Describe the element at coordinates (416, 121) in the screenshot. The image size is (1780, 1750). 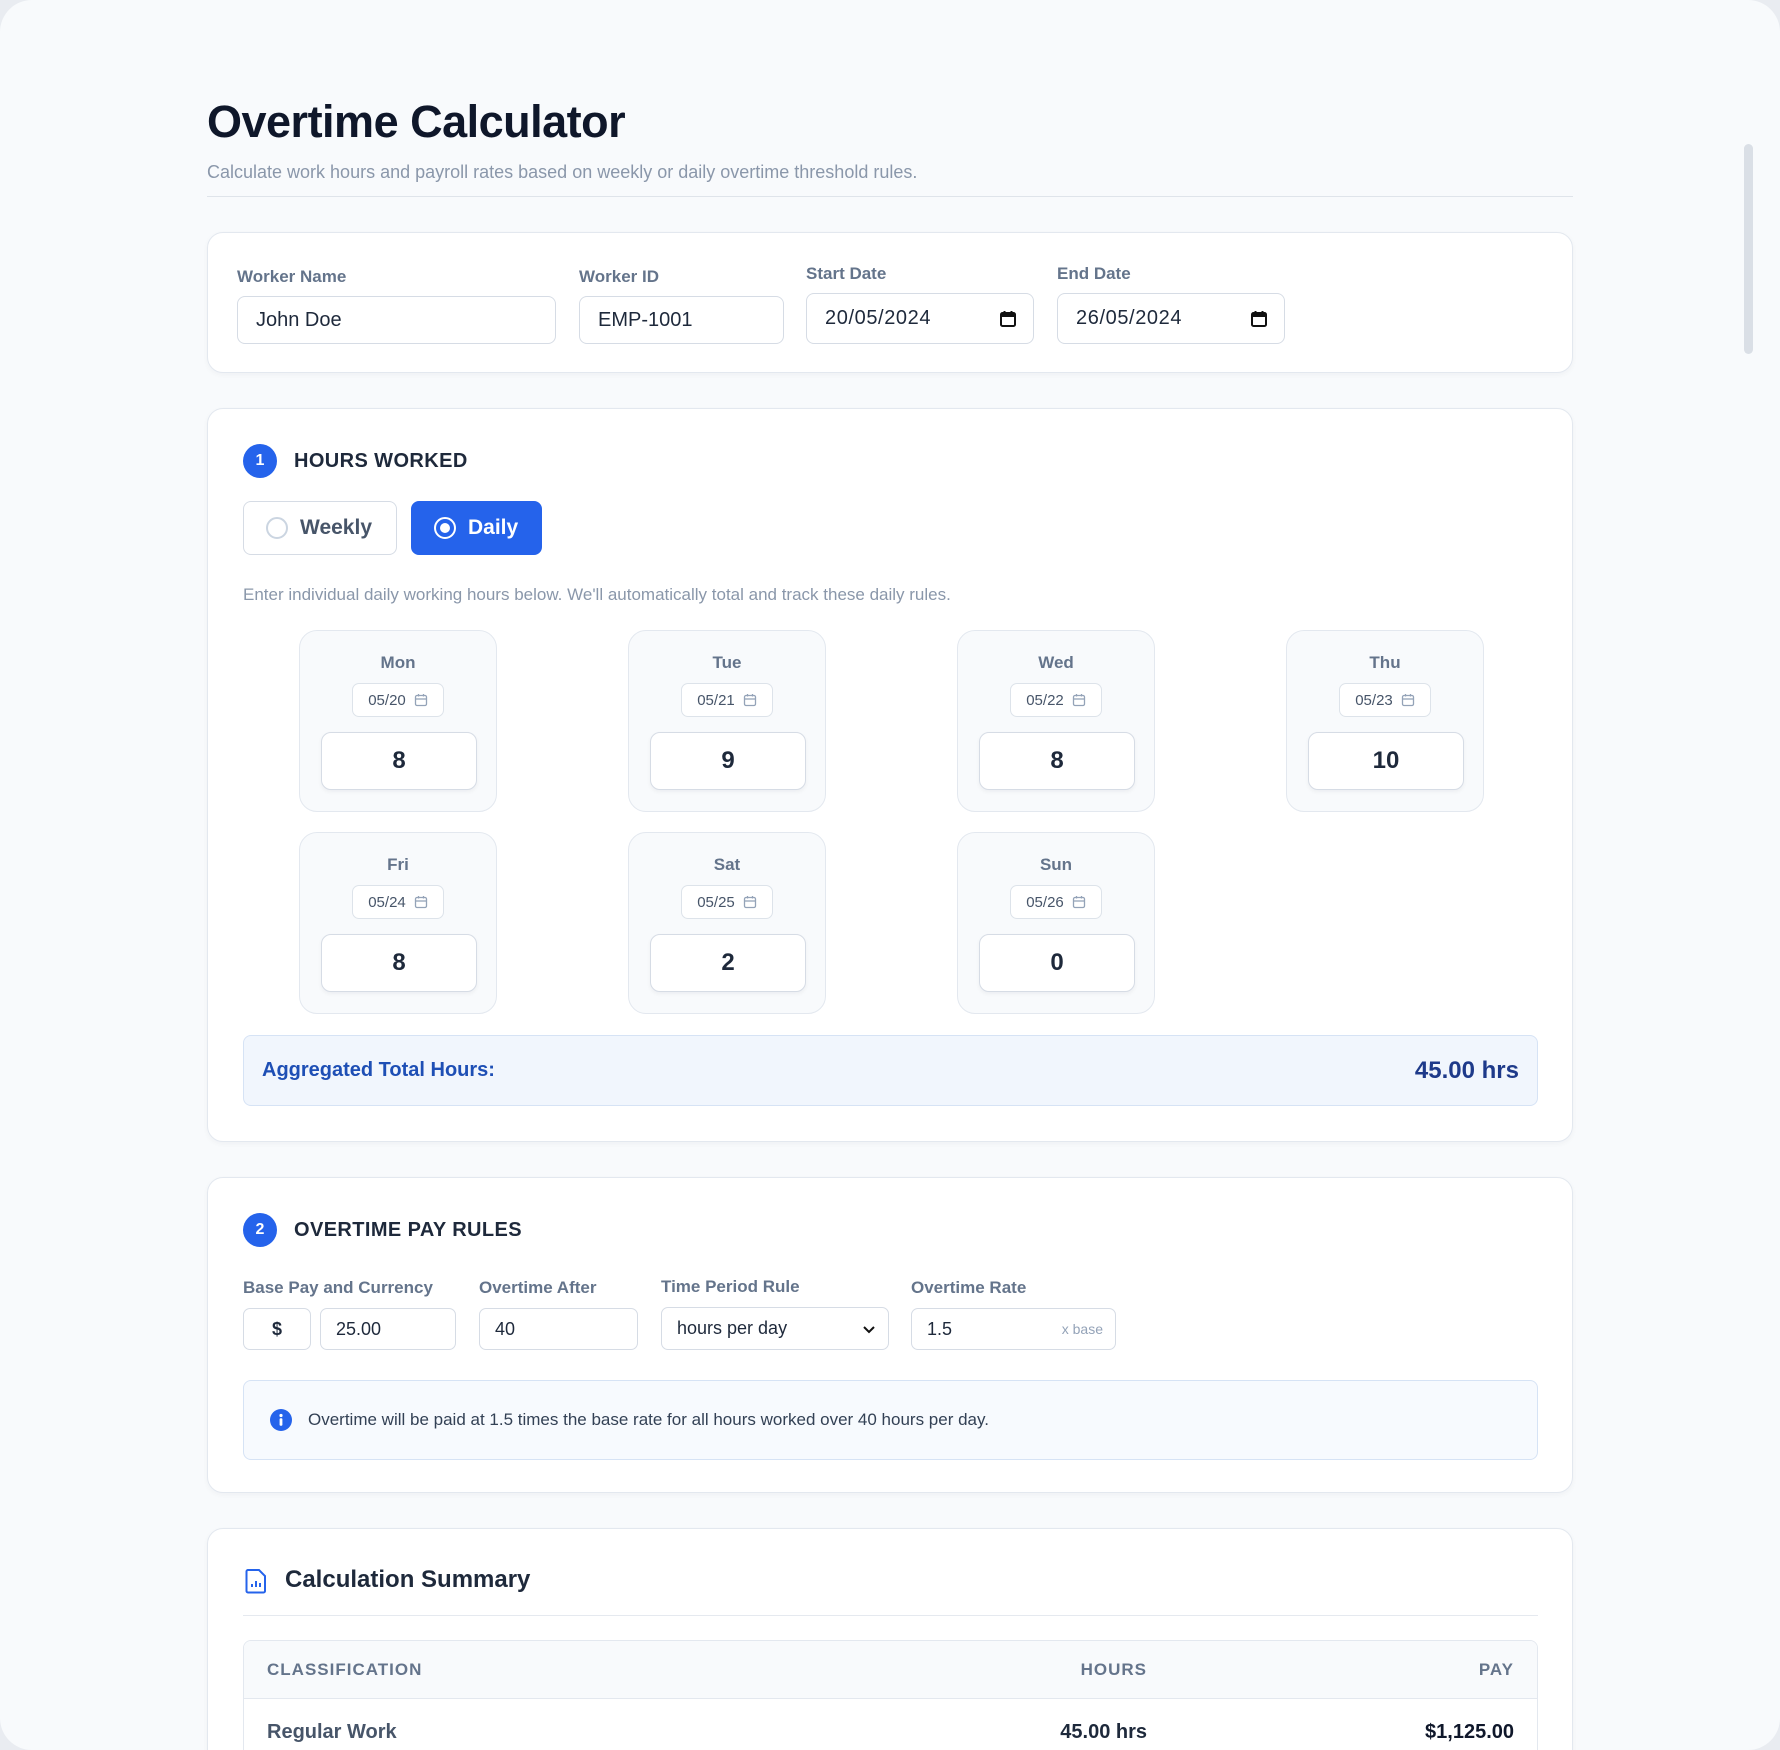
I see `page-title: Overtime Calculator` at that location.